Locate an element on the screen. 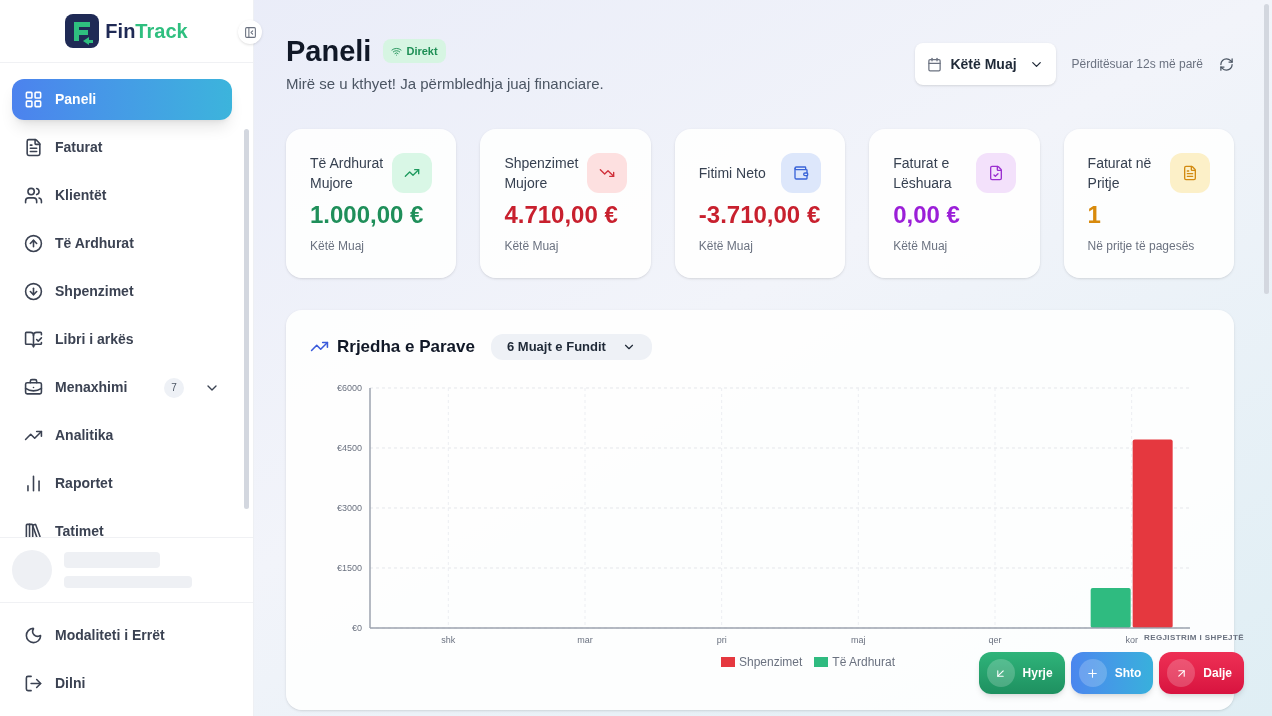 The image size is (1272, 716). nav-item: Të Ardhurat is located at coordinates (122, 243).